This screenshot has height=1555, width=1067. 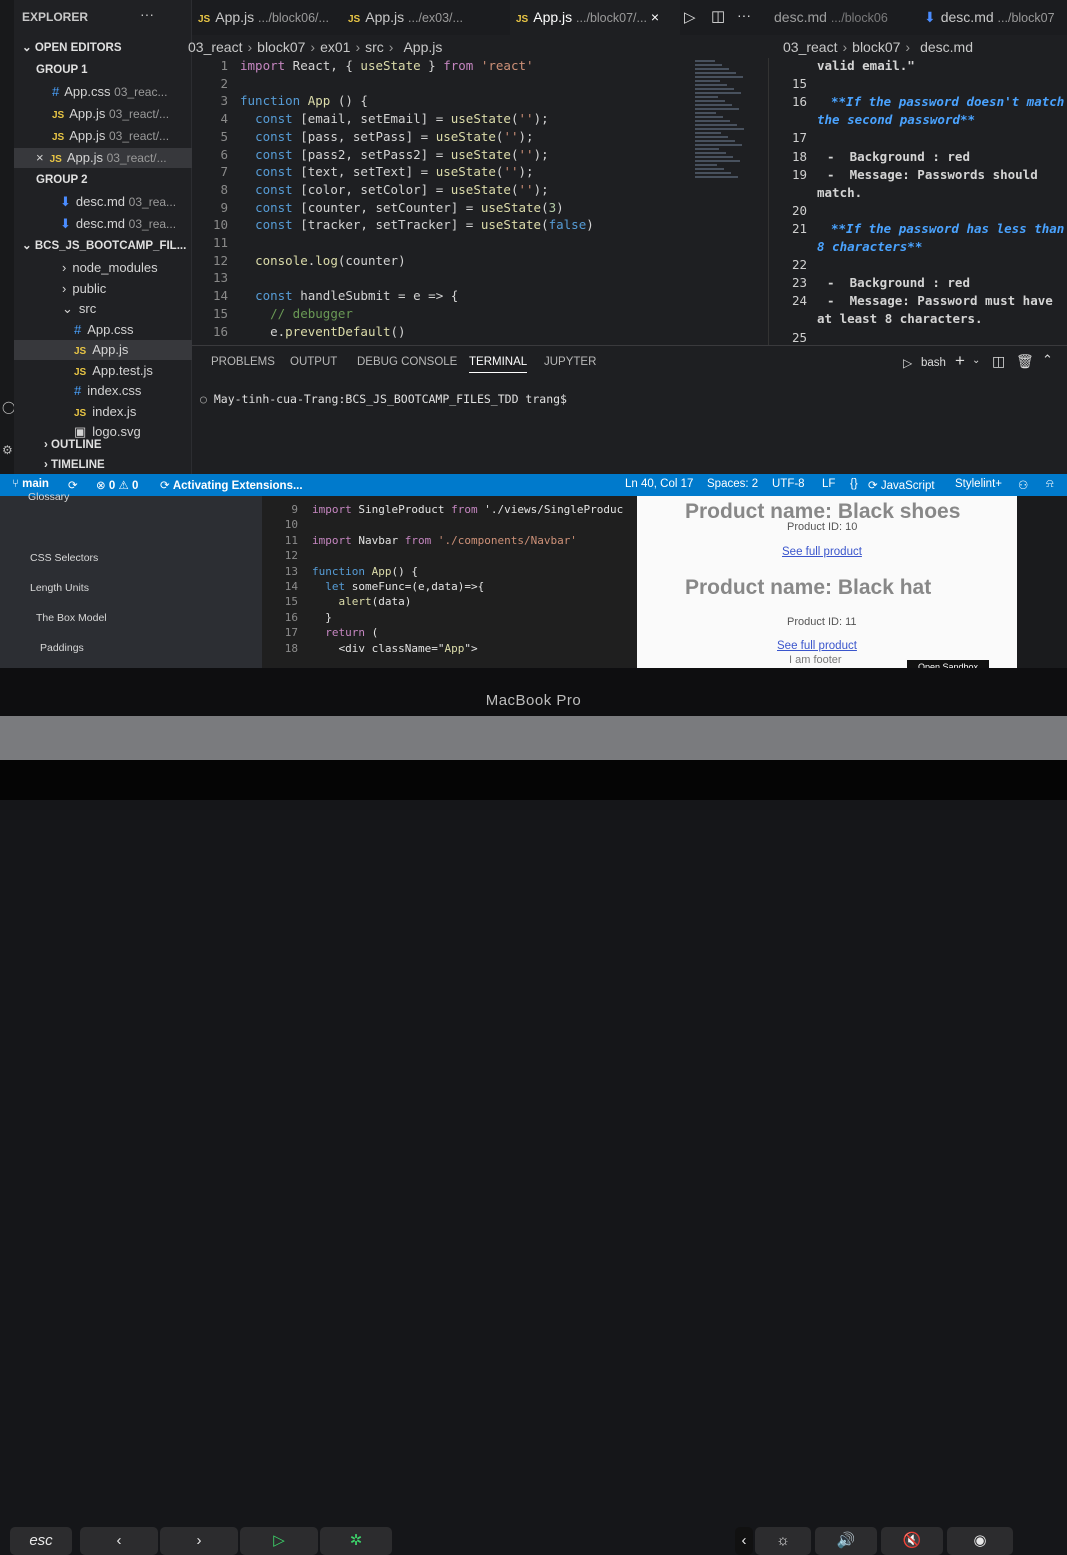 What do you see at coordinates (980, 1541) in the screenshot?
I see `siri-key-icon: ◉` at bounding box center [980, 1541].